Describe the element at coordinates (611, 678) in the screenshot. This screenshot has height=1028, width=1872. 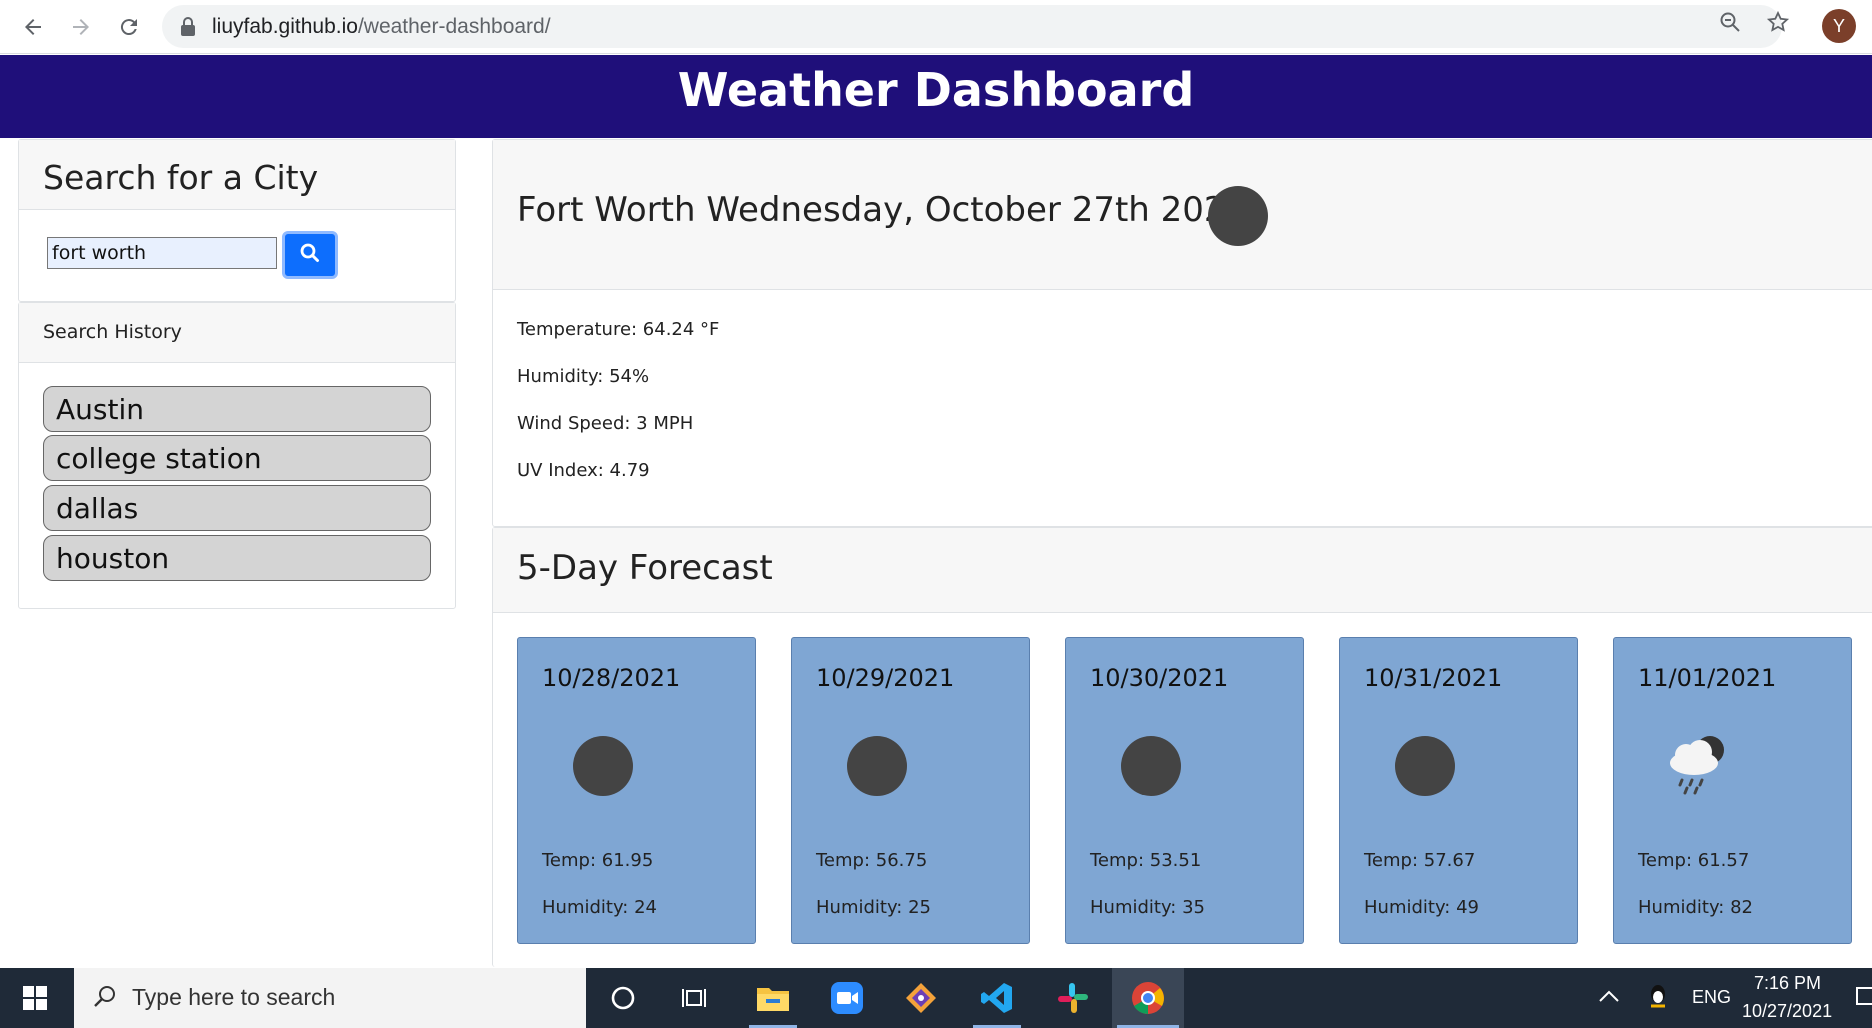
I see `forecast-date: 10/28/2021` at that location.